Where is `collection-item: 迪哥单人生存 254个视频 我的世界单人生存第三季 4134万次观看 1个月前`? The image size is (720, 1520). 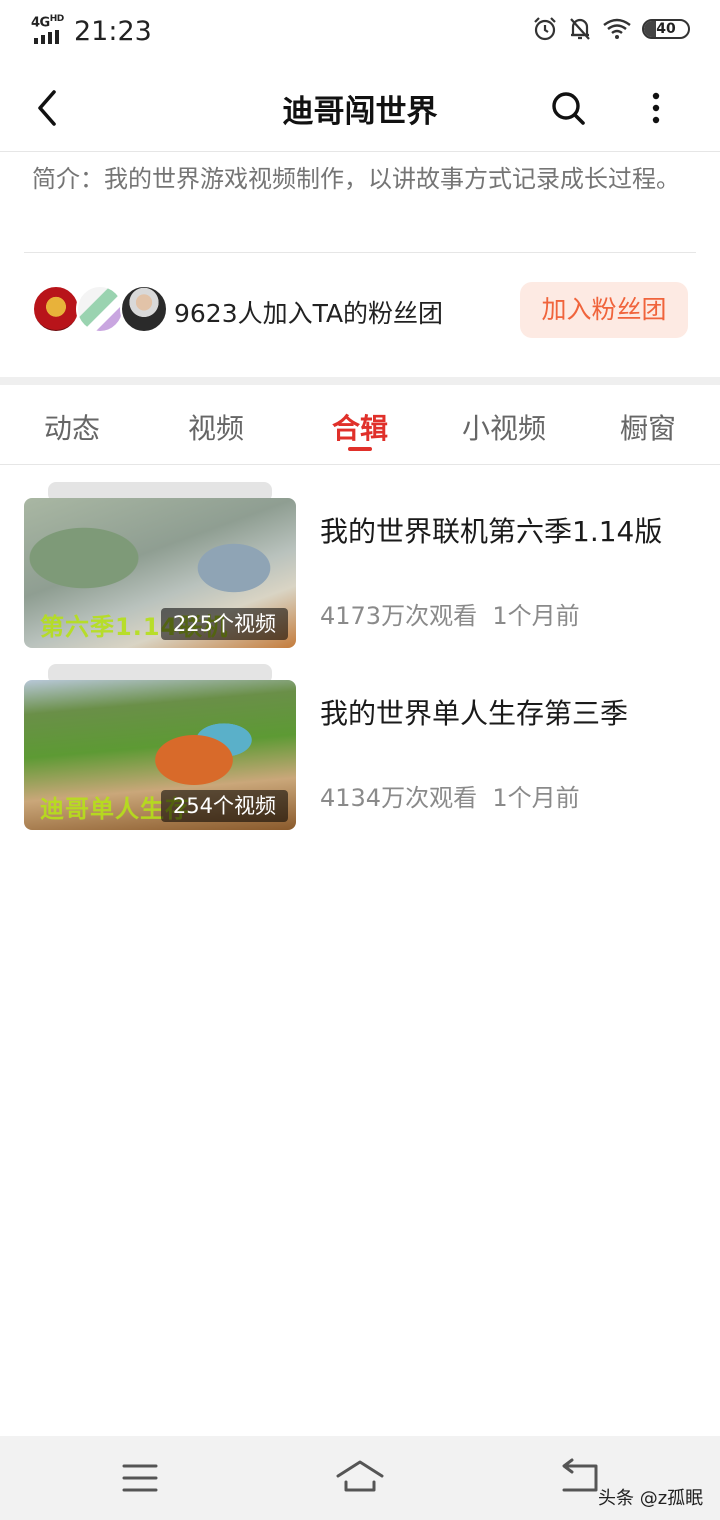 collection-item: 迪哥单人生存 254个视频 我的世界单人生存第三季 4134万次观看 1个月前 is located at coordinates (360, 747).